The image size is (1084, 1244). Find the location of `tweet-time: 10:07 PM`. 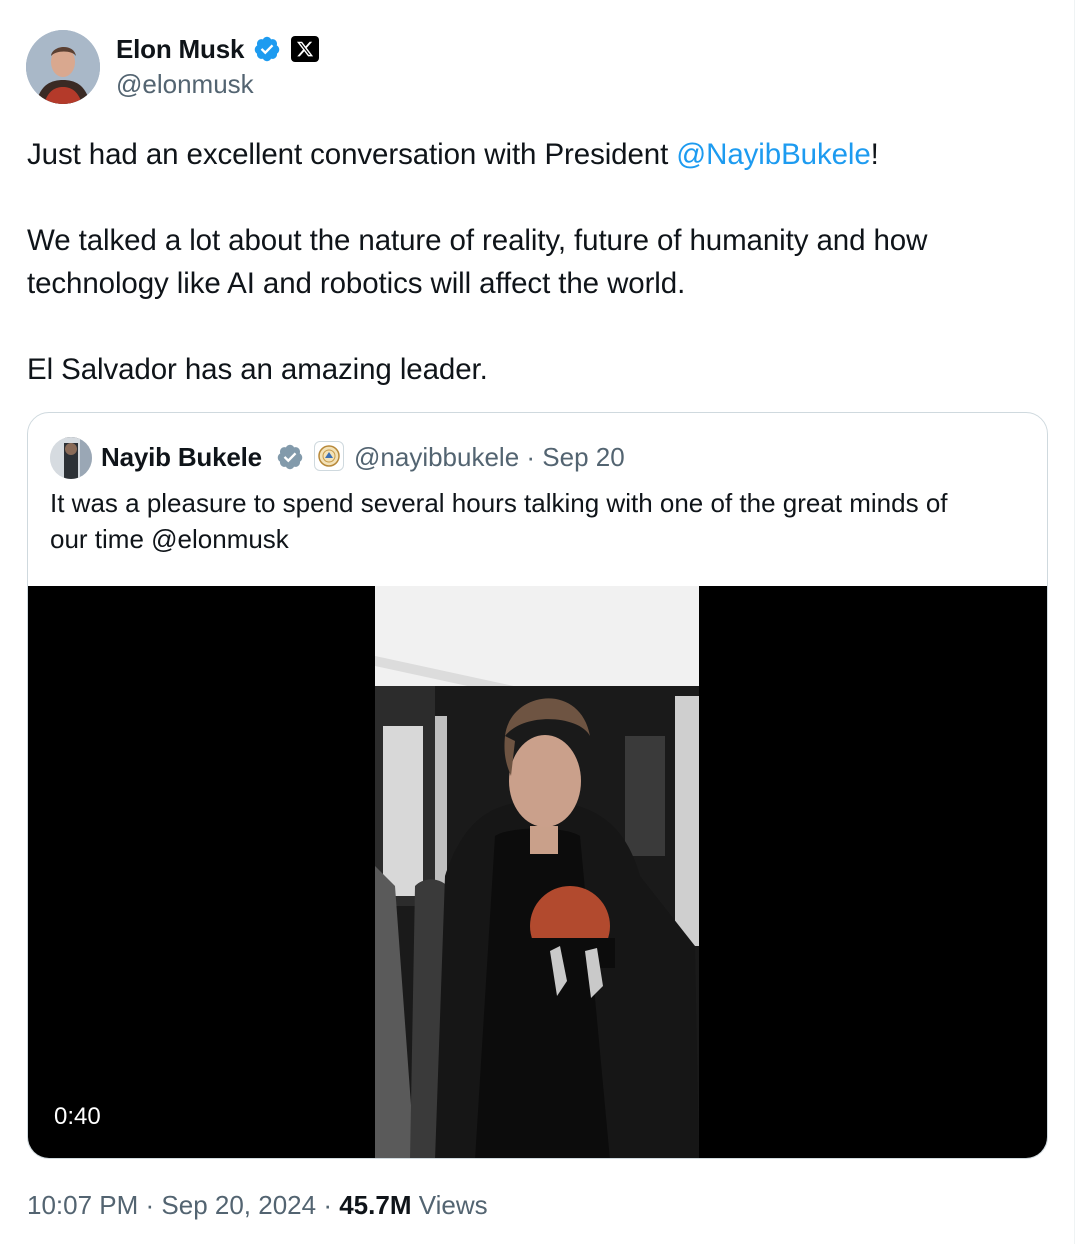

tweet-time: 10:07 PM is located at coordinates (82, 1205).